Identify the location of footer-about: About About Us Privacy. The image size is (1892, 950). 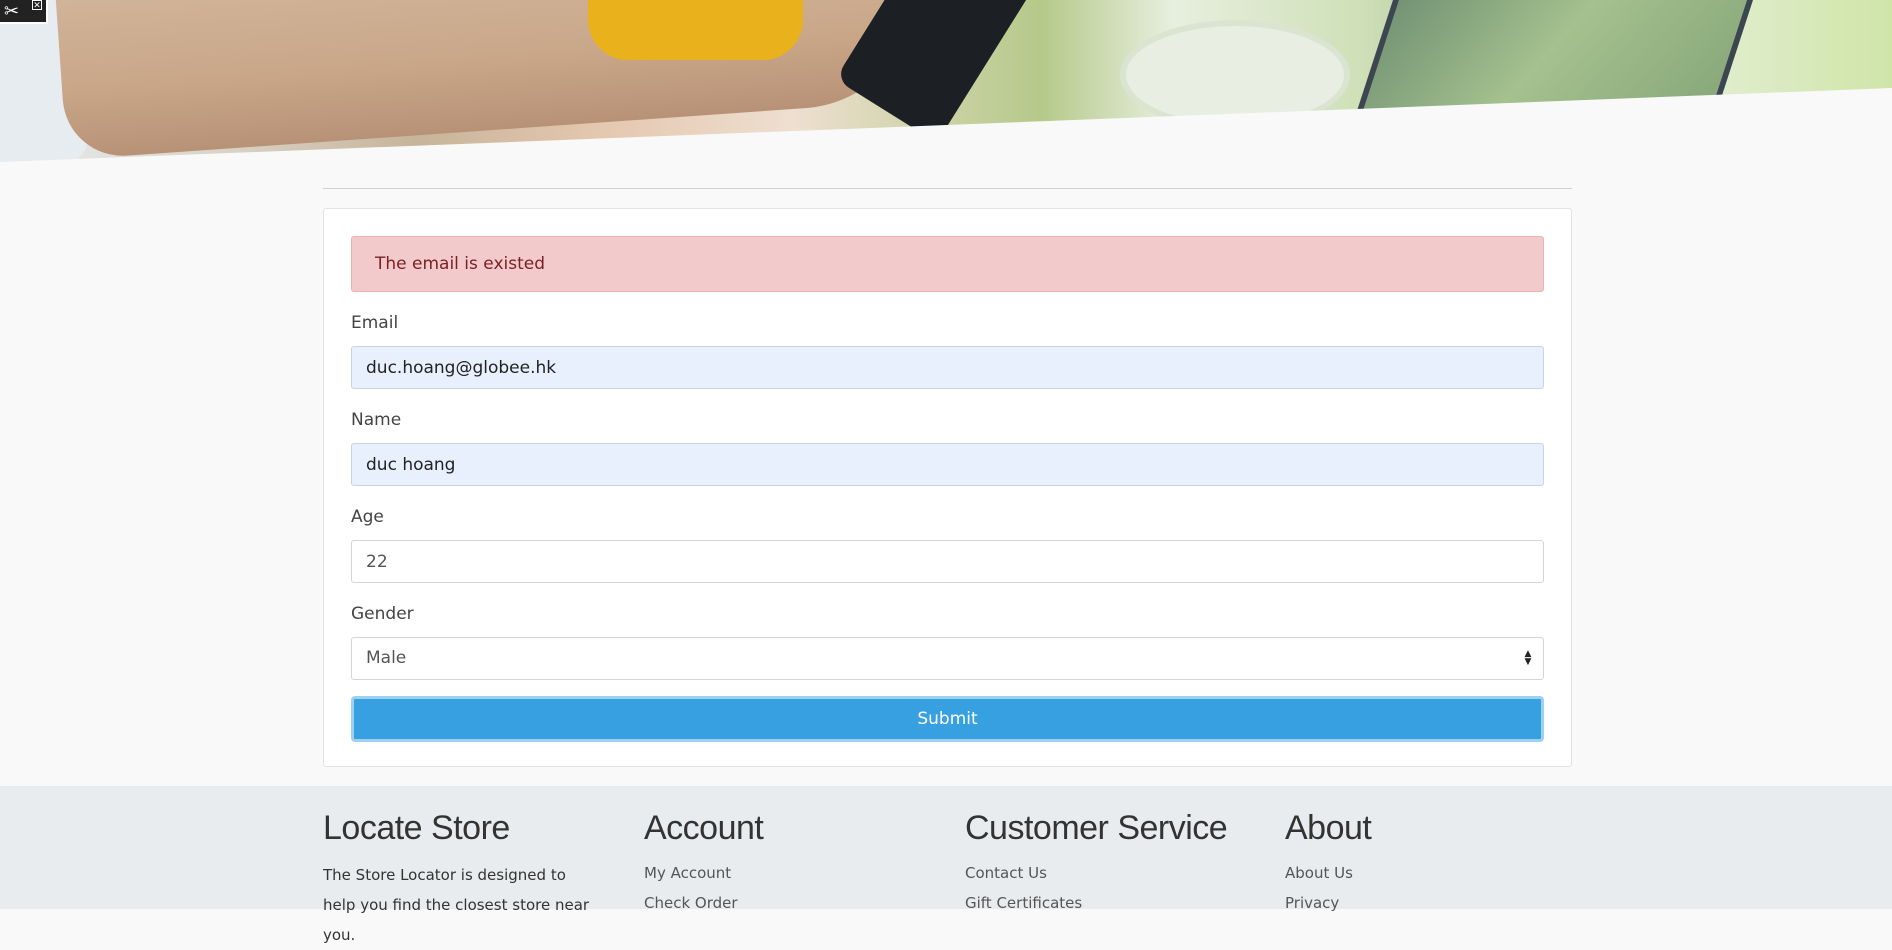
(1435, 863).